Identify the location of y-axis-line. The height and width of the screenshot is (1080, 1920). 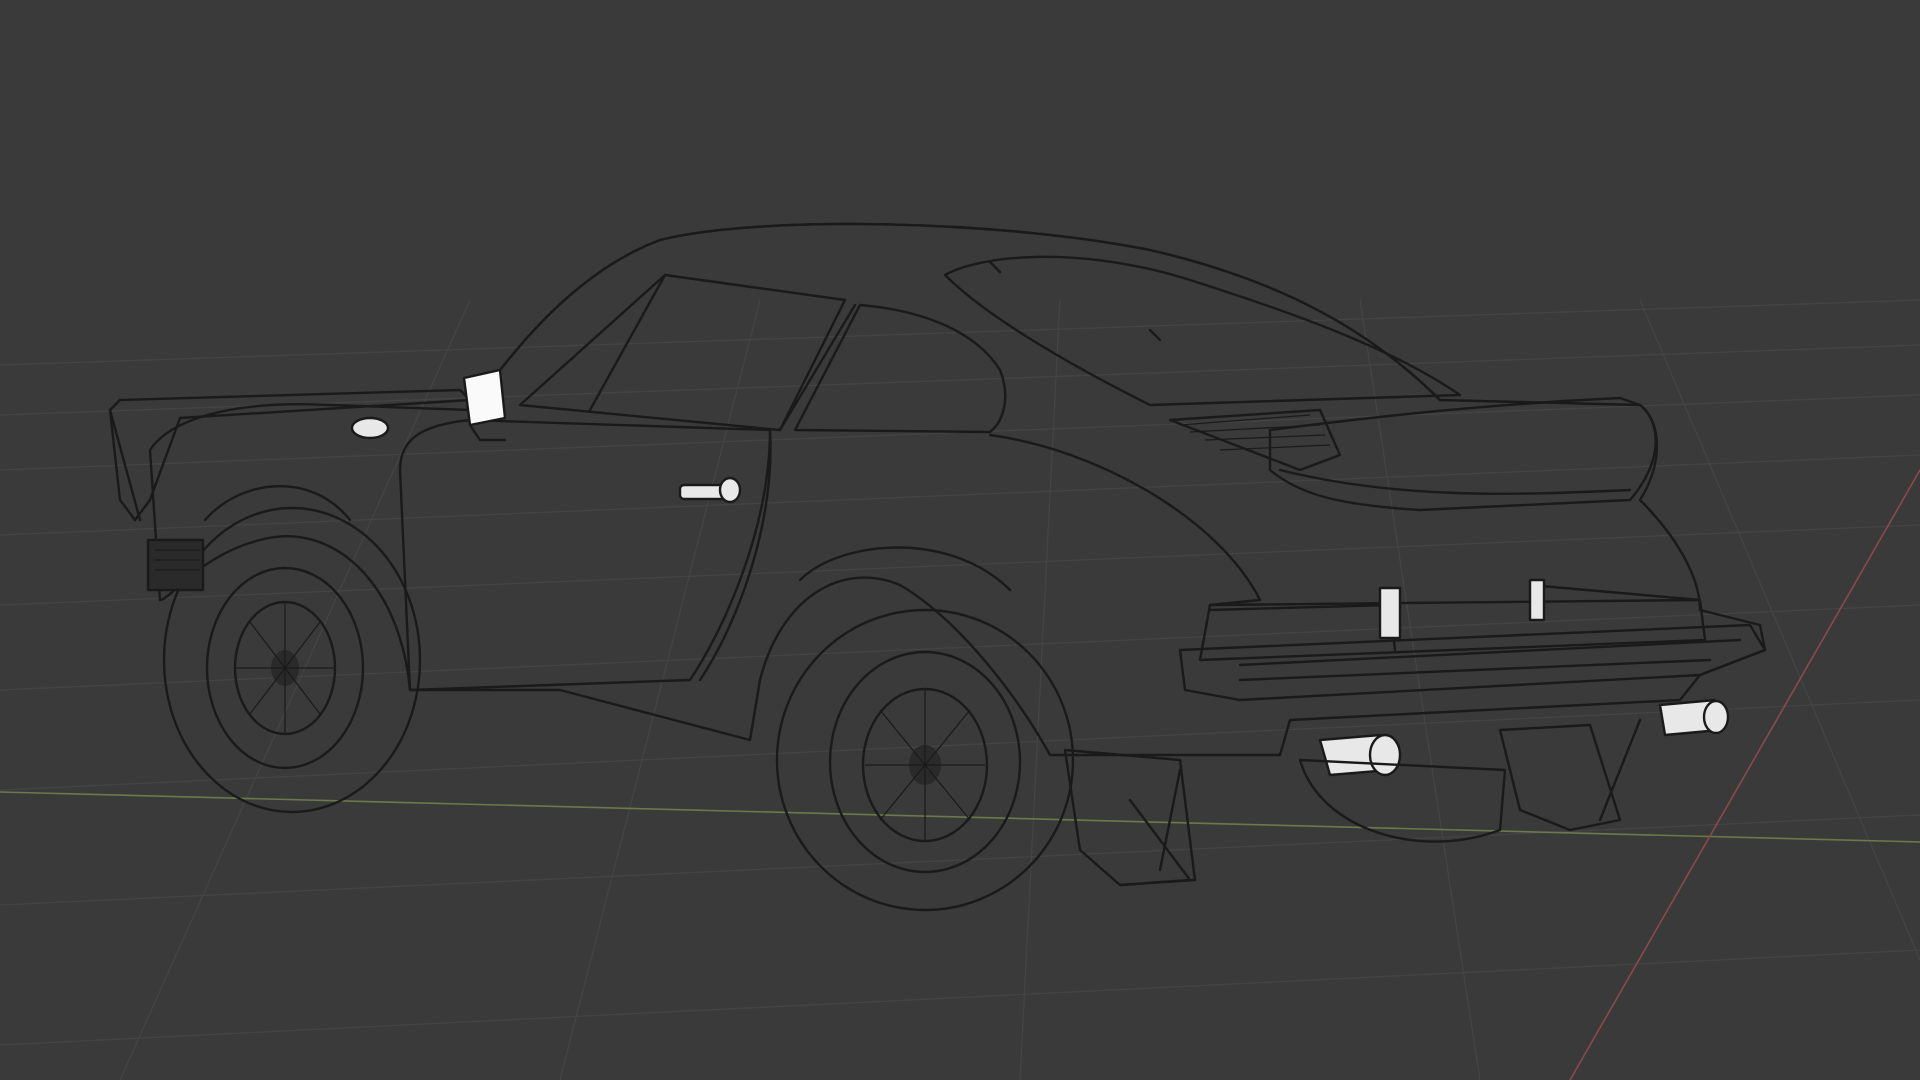
(960, 817).